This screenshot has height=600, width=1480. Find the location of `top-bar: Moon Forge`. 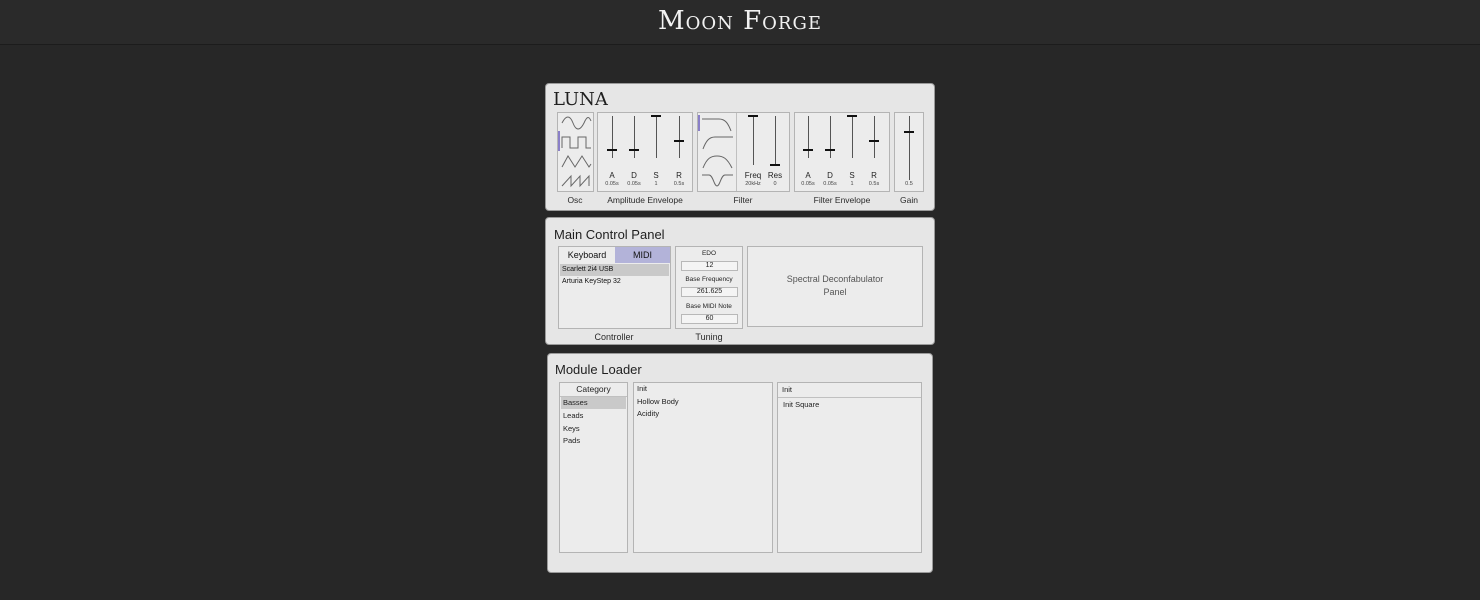

top-bar: Moon Forge is located at coordinates (740, 22).